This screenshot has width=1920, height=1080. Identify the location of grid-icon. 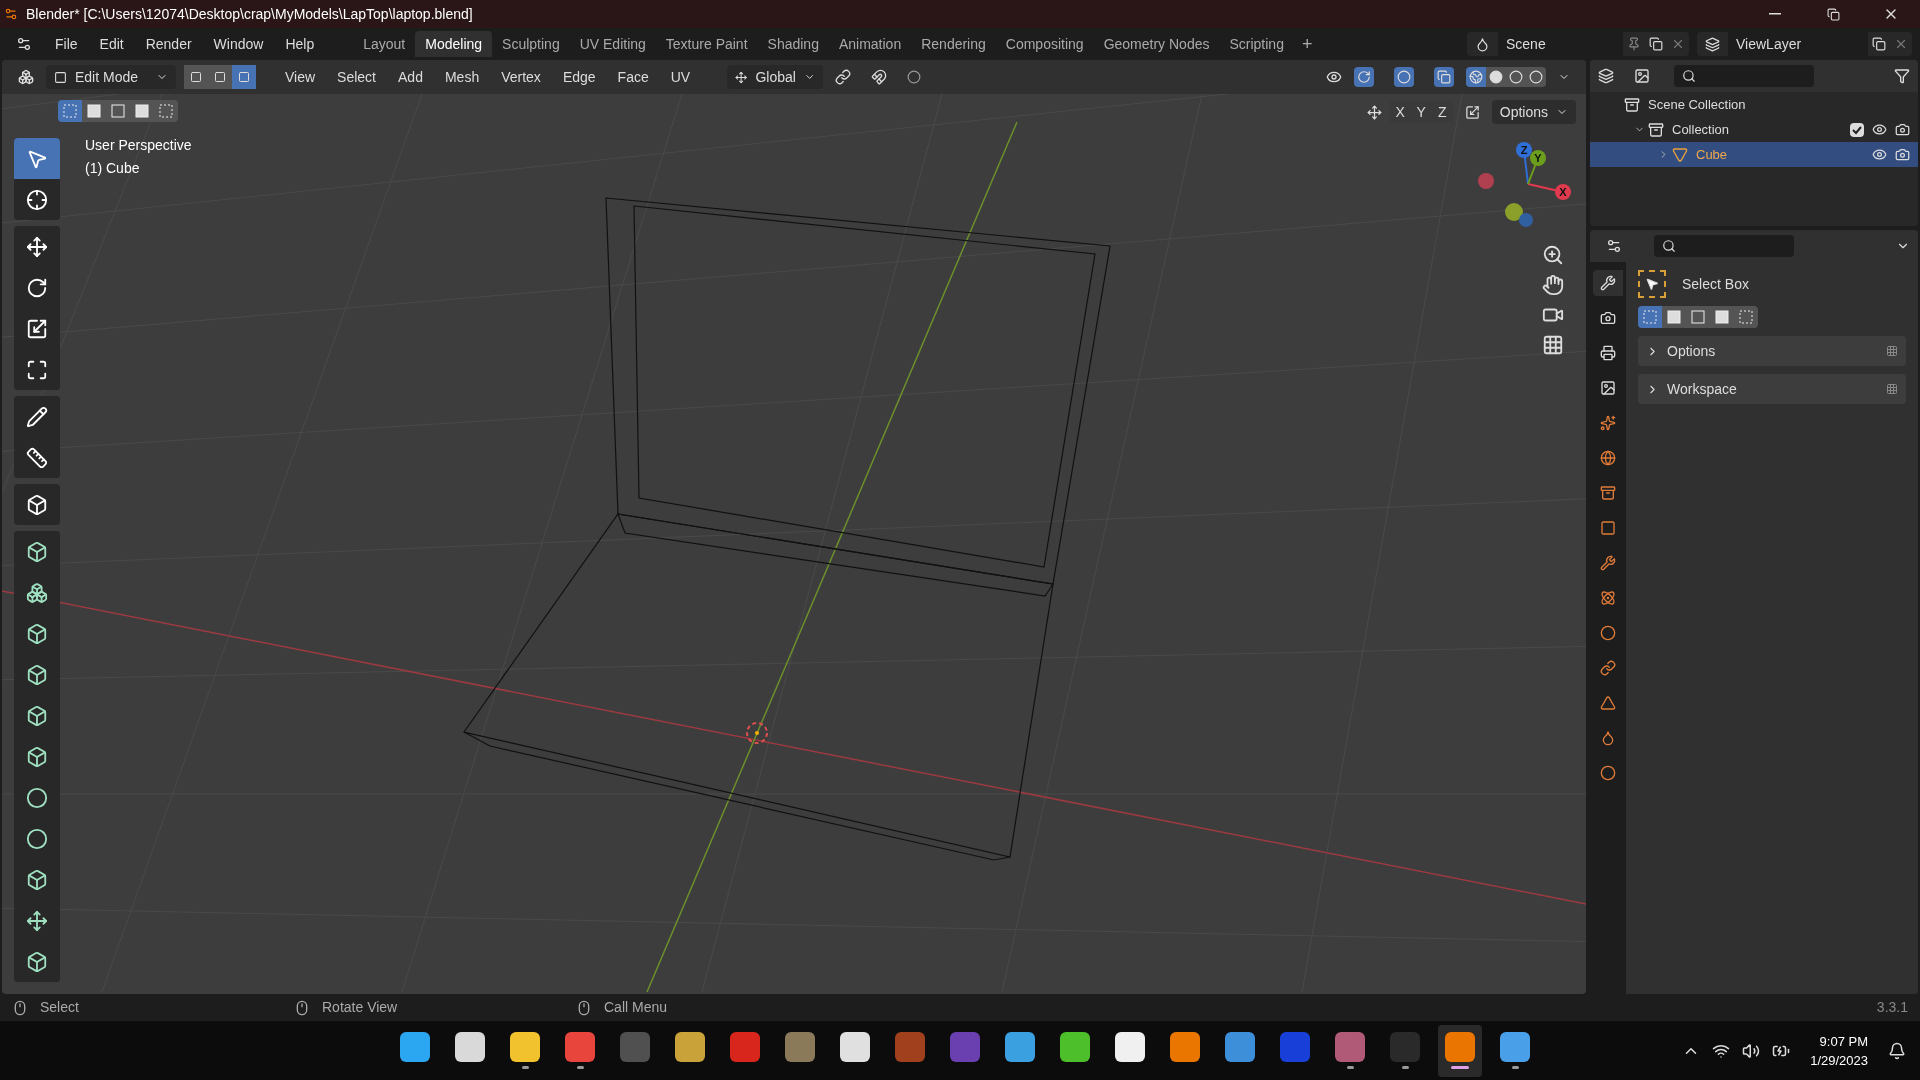
(1553, 345).